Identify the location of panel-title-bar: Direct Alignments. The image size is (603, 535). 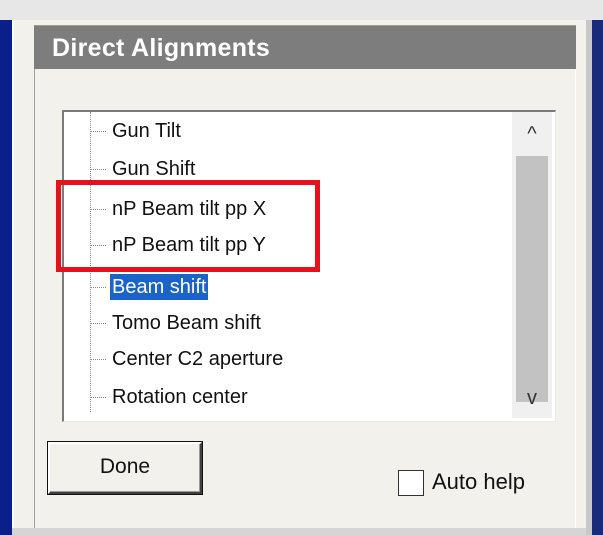
(305, 47).